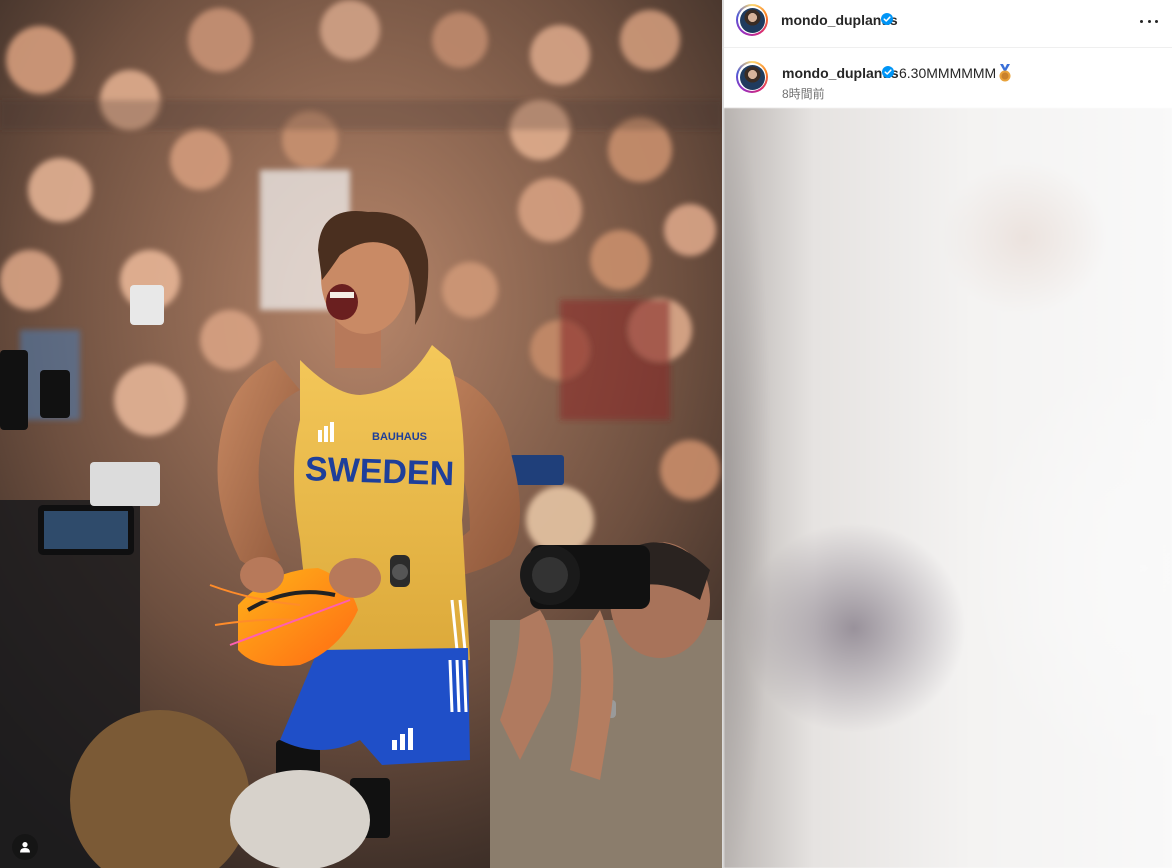 Image resolution: width=1172 pixels, height=868 pixels. I want to click on medal-icon, so click(1005, 73).